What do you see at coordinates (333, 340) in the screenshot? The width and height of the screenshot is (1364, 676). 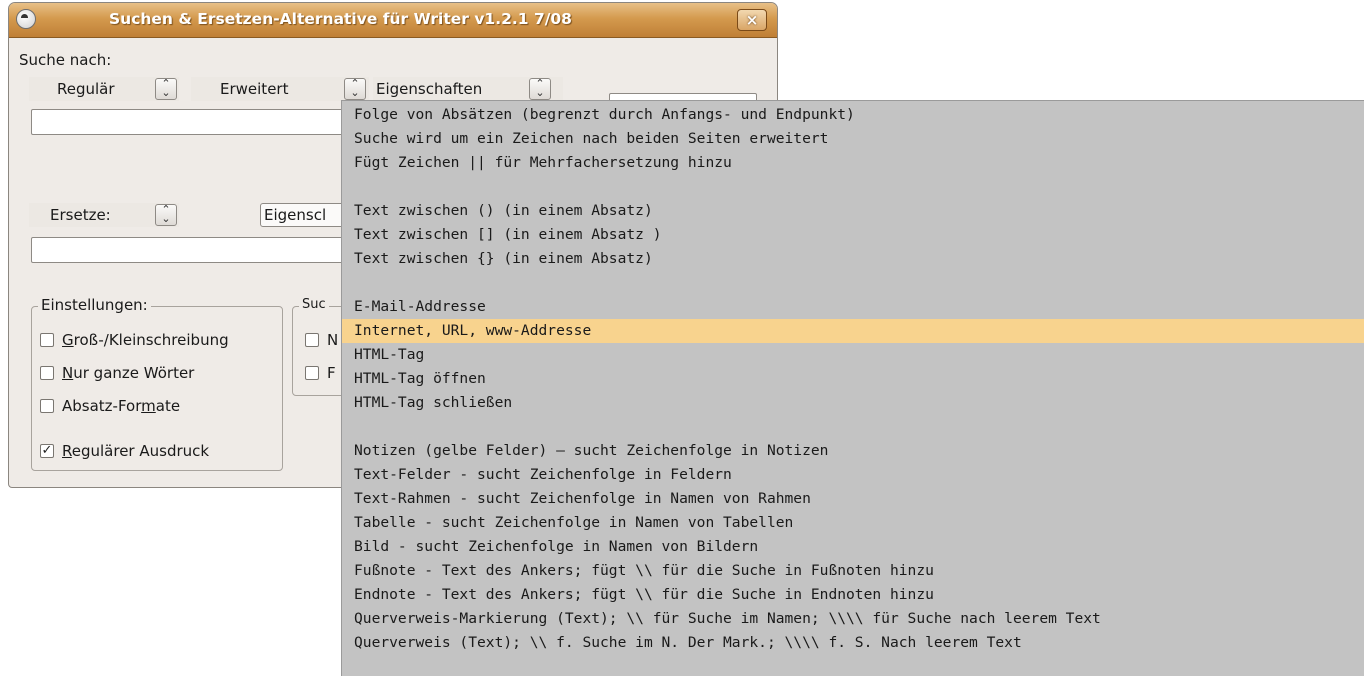 I see `option-label: N` at bounding box center [333, 340].